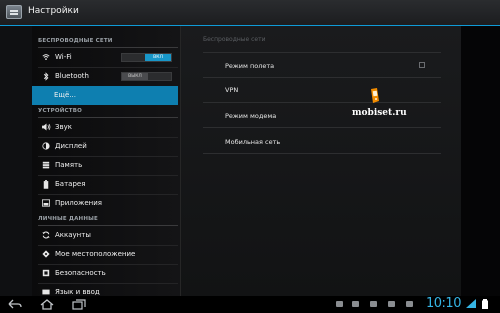 Image resolution: width=500 pixels, height=313 pixels. Describe the element at coordinates (252, 142) in the screenshot. I see `mobile-network-item: Мобильная сеть` at that location.